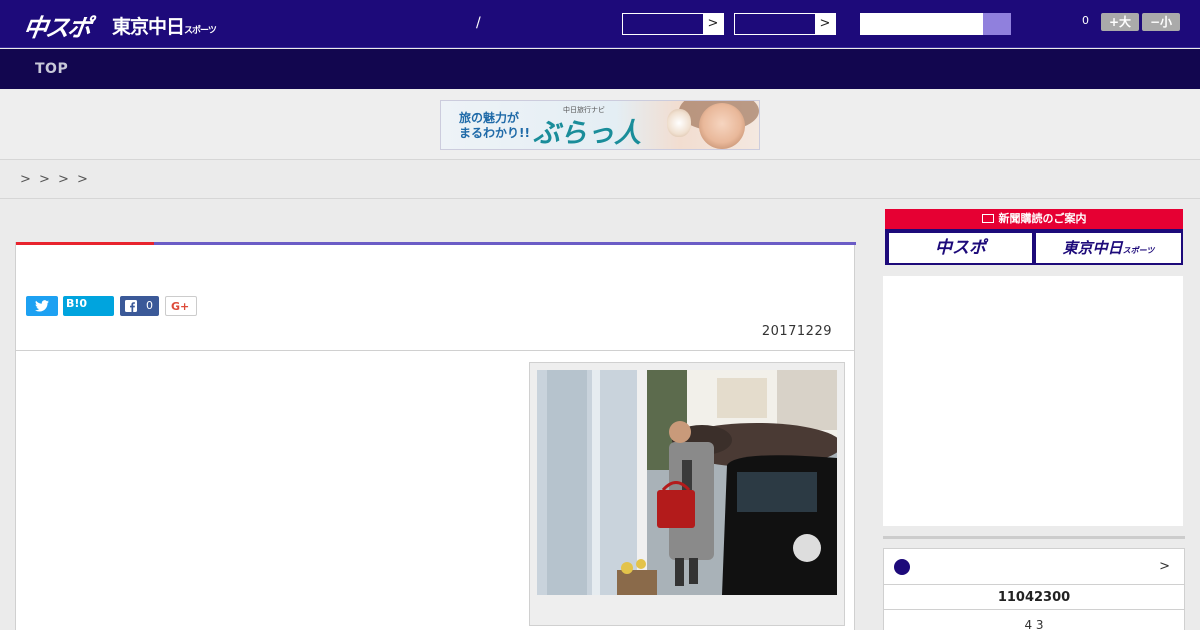  I want to click on google-plus-share-button: G+, so click(181, 306).